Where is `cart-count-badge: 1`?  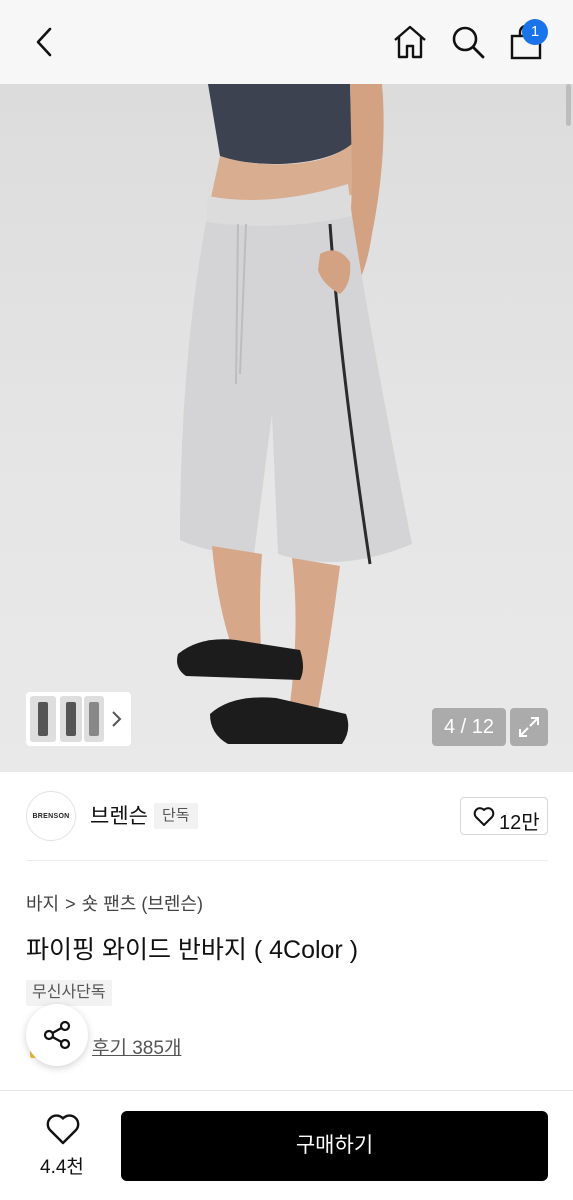
cart-count-badge: 1 is located at coordinates (535, 32).